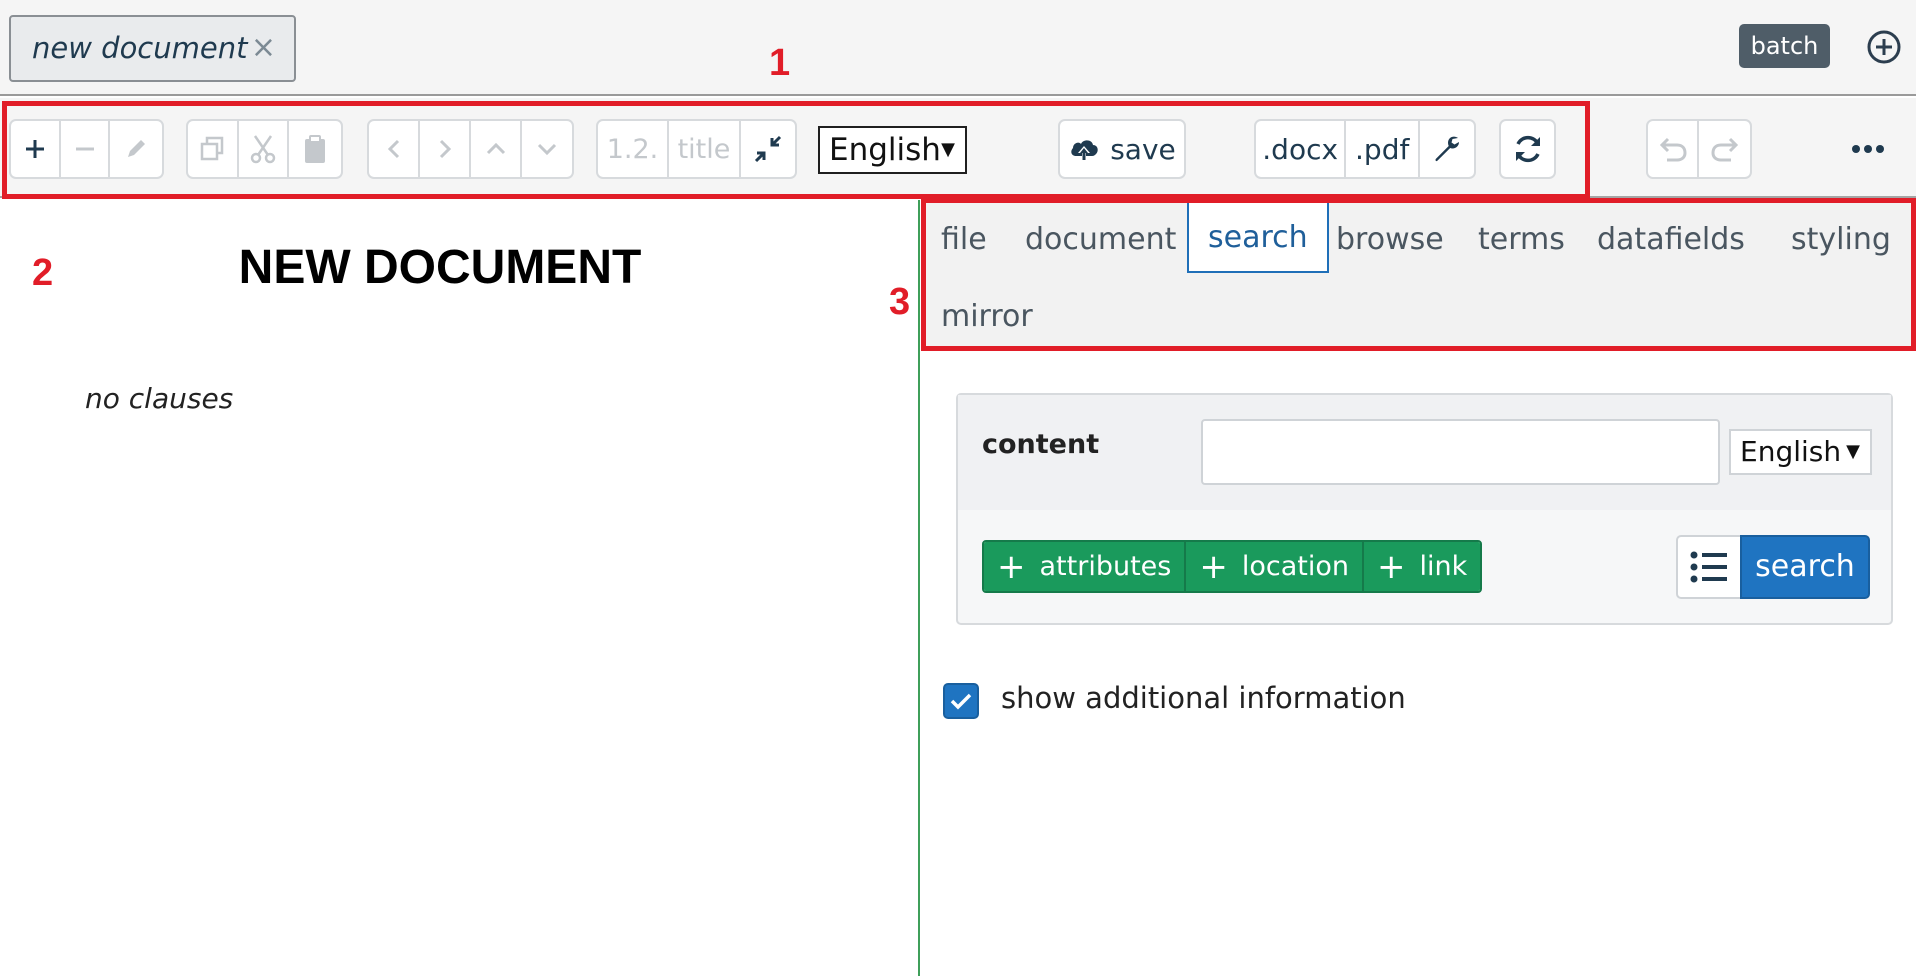 The image size is (1916, 976). I want to click on toolbar: 1.2. title English ▼ save .docx .pdf, so click(958, 148).